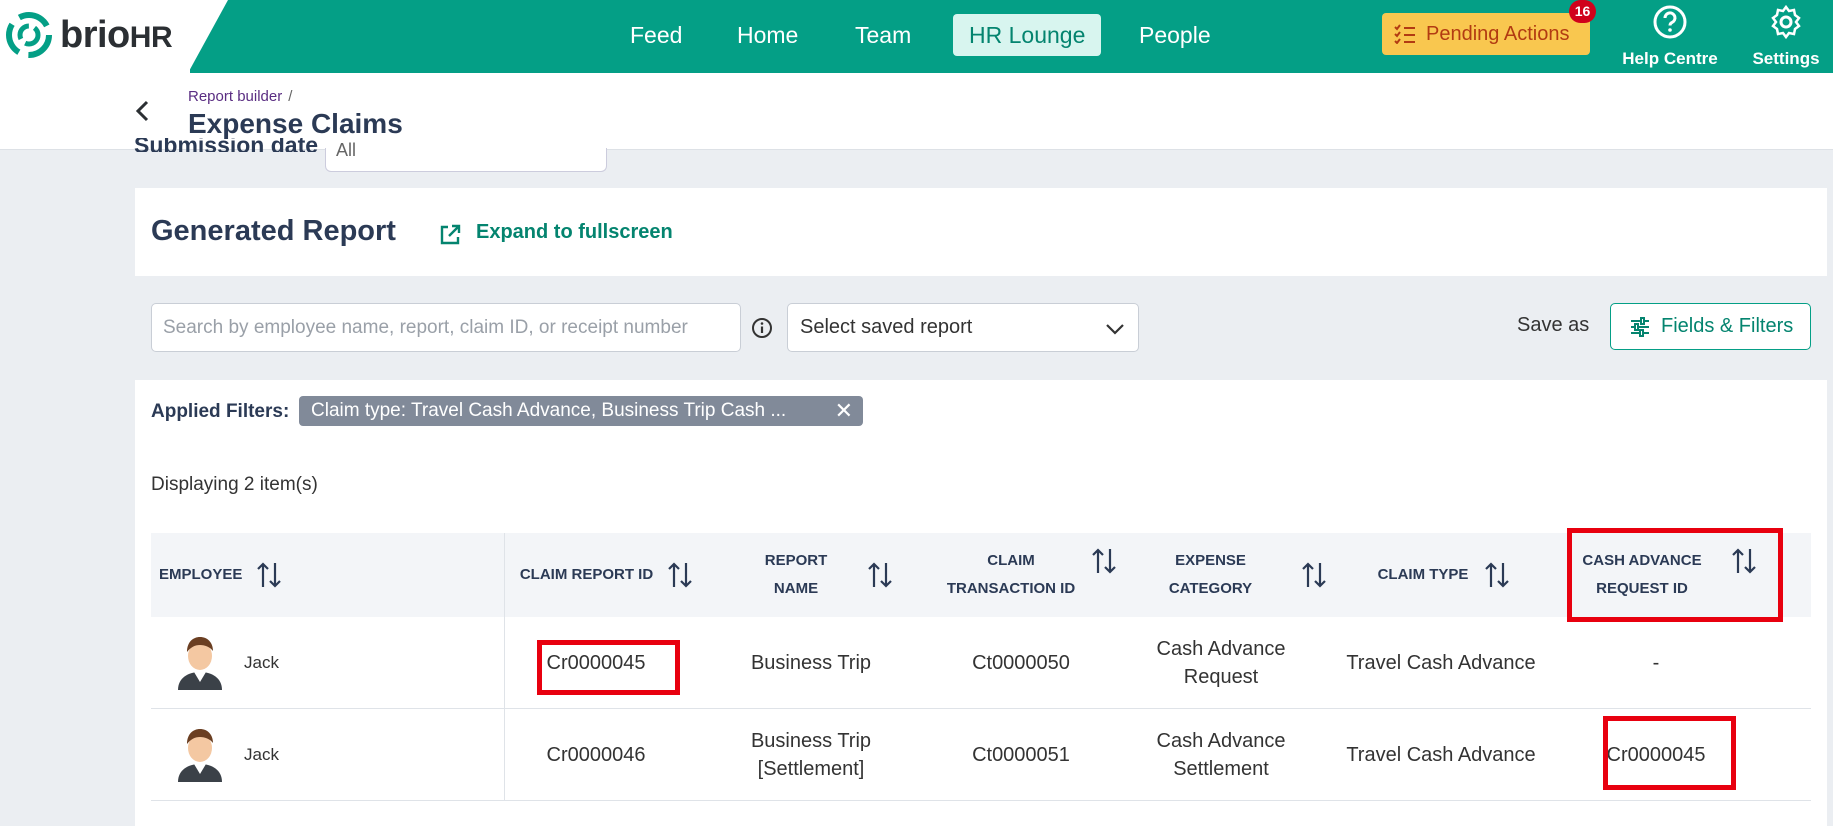 The image size is (1833, 826). Describe the element at coordinates (811, 755) in the screenshot. I see `report-name-cell: Business Trip [Settlement]` at that location.